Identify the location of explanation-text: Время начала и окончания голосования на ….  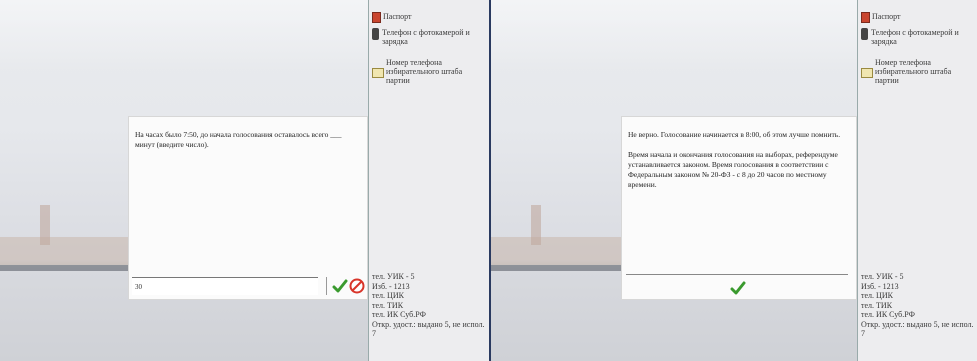
(733, 169).